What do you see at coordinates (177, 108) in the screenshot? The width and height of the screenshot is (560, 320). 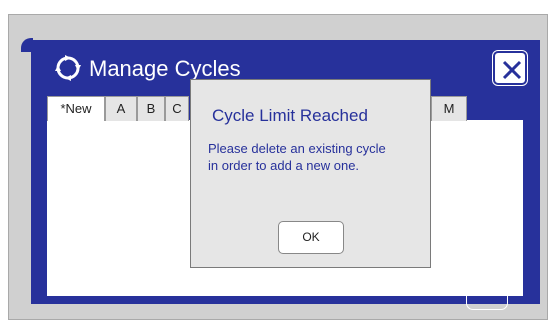 I see `tab-c: C` at bounding box center [177, 108].